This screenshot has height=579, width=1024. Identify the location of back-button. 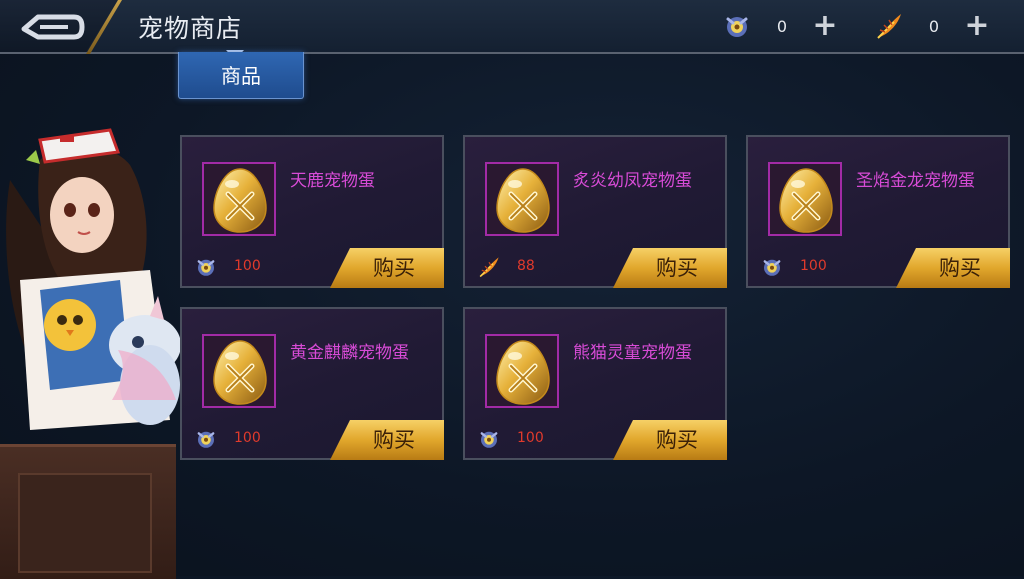
(59, 26).